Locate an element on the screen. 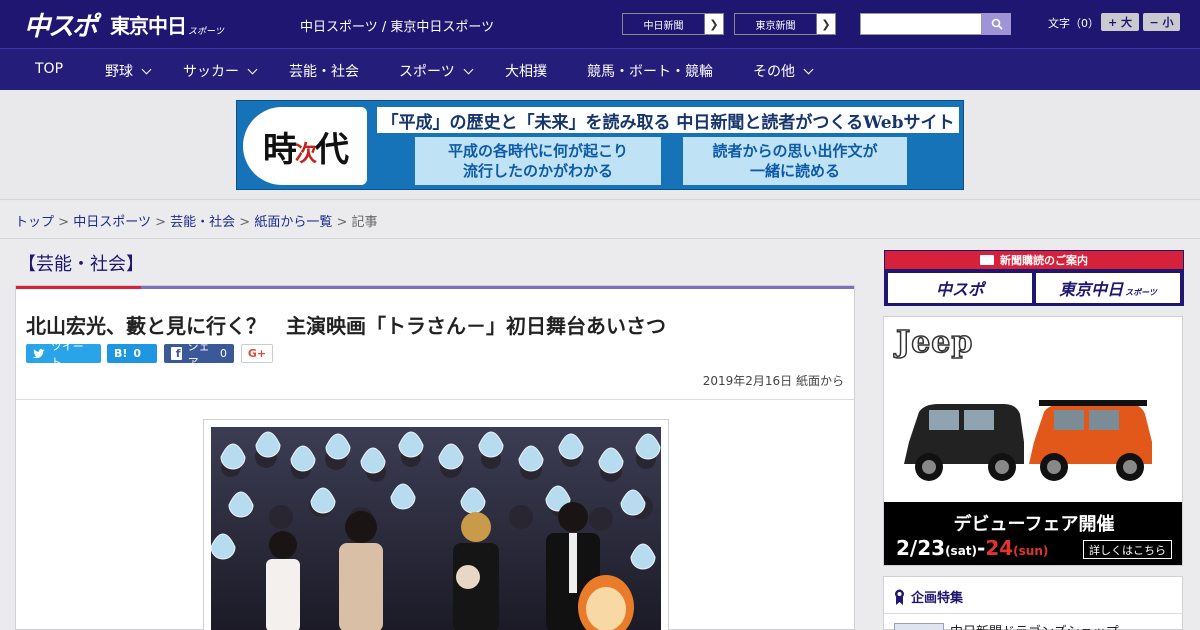 This screenshot has width=1200, height=630. logo-sports: スポーツ is located at coordinates (206, 31).